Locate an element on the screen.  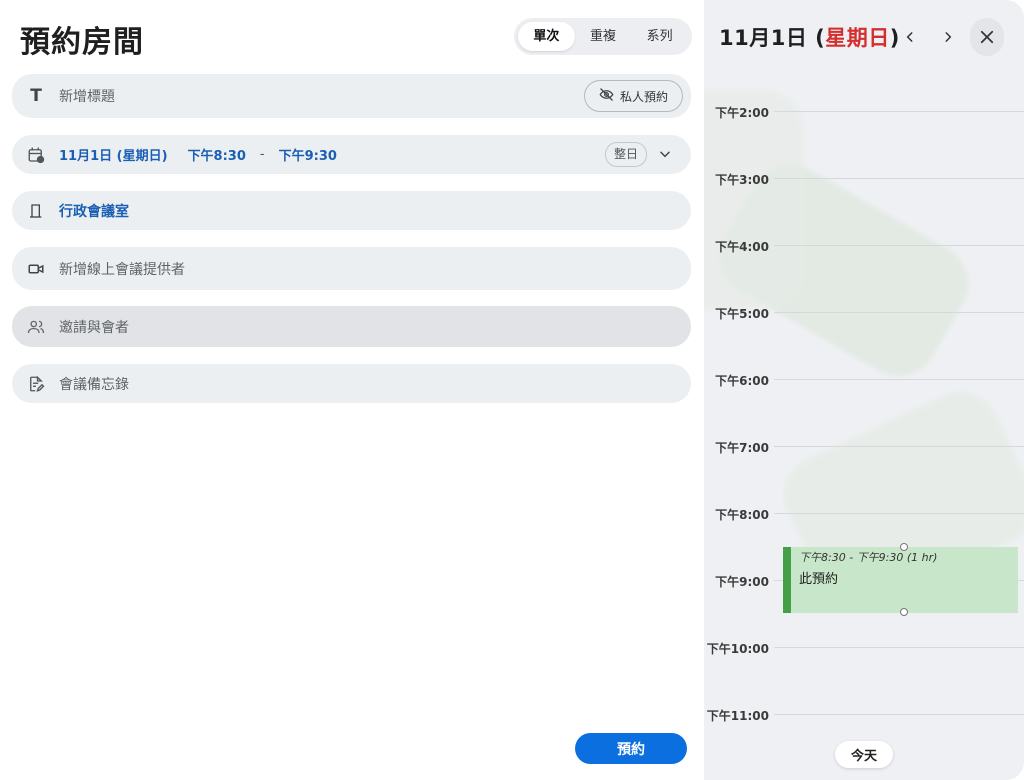
date-value: 11月1日 (星期日) is located at coordinates (113, 154).